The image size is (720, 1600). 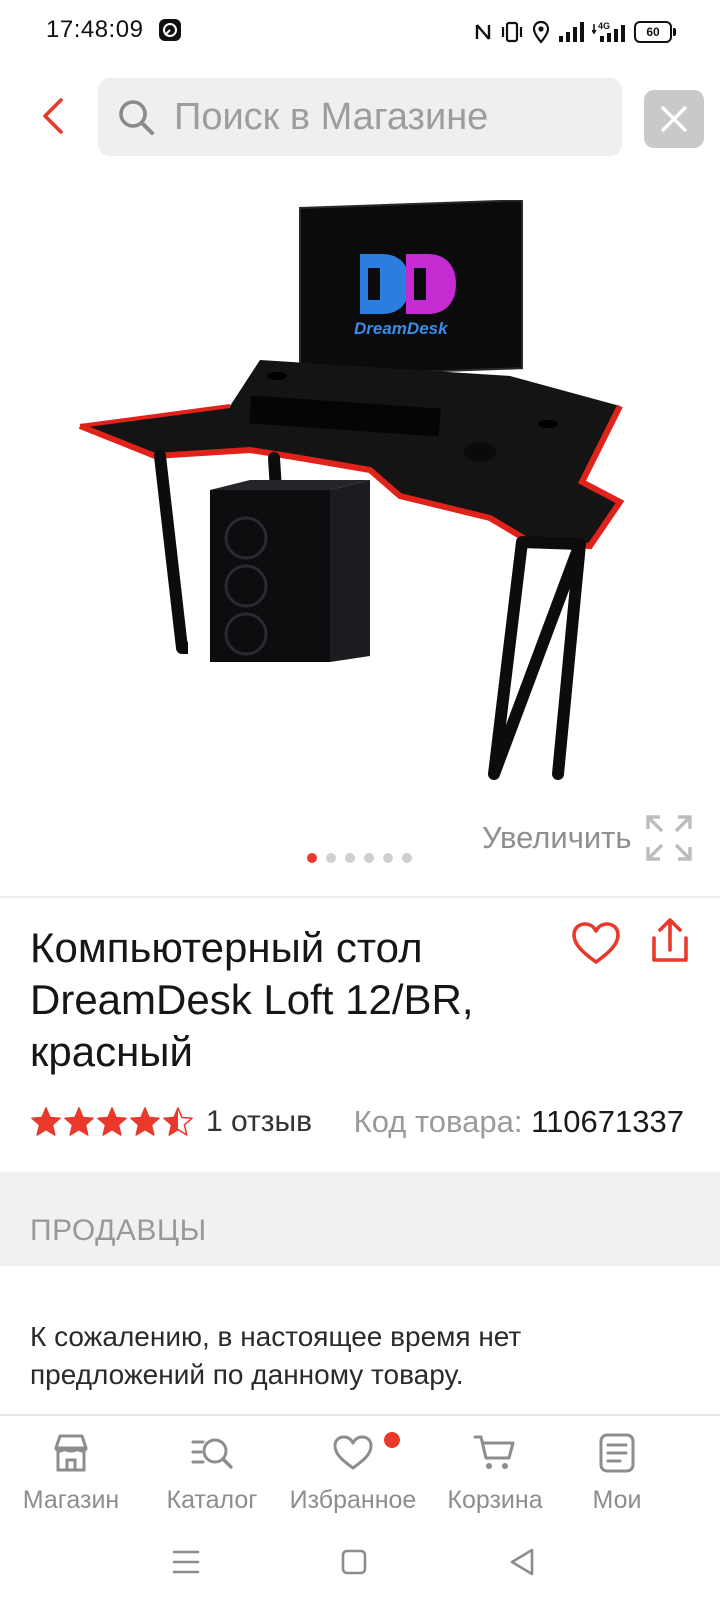 I want to click on zoom-button: Увеличить, so click(x=588, y=838).